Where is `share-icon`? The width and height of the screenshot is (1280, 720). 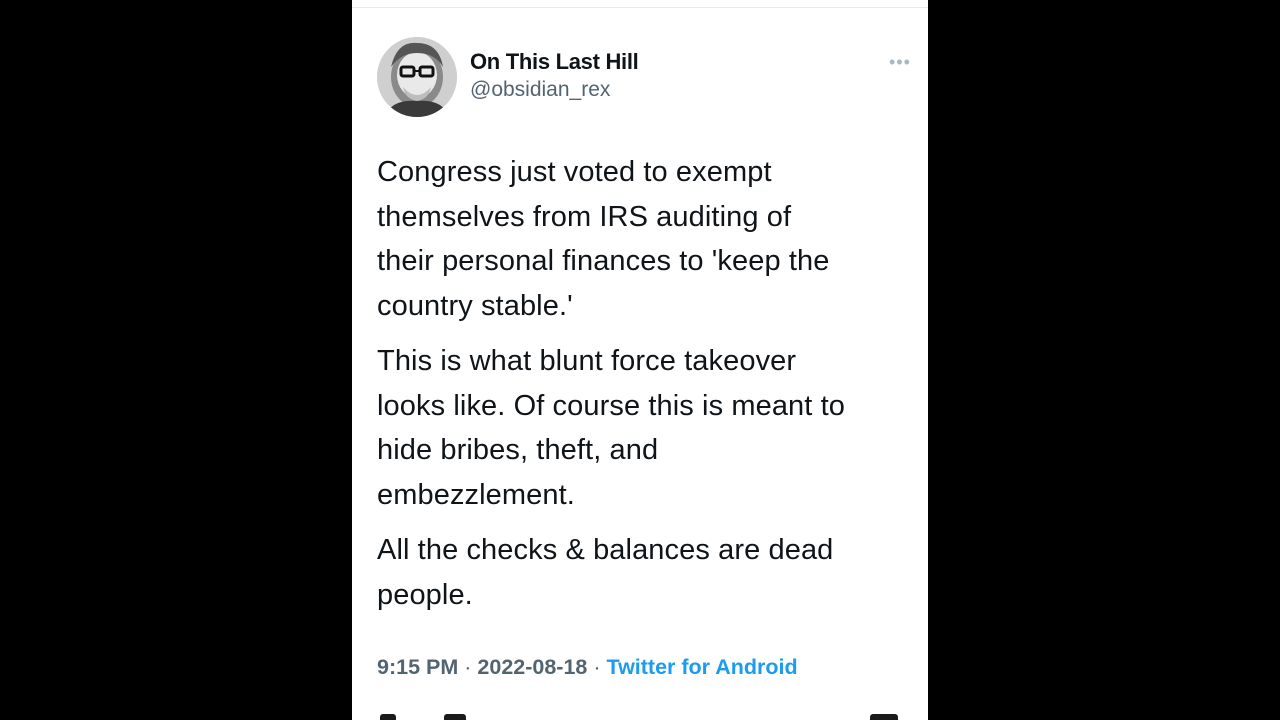
share-icon is located at coordinates (884, 717).